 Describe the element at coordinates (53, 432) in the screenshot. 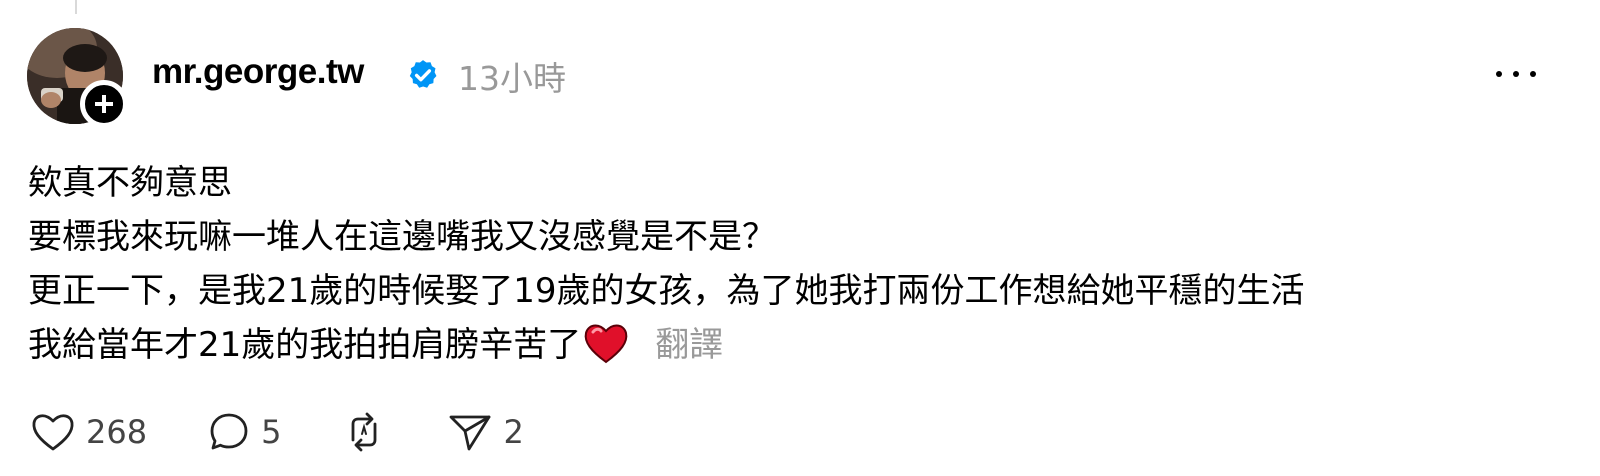

I see `heart-outline-icon` at that location.